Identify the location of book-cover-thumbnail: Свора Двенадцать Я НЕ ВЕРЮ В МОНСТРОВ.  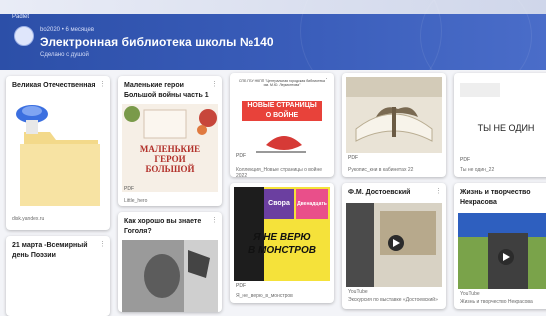
(282, 234).